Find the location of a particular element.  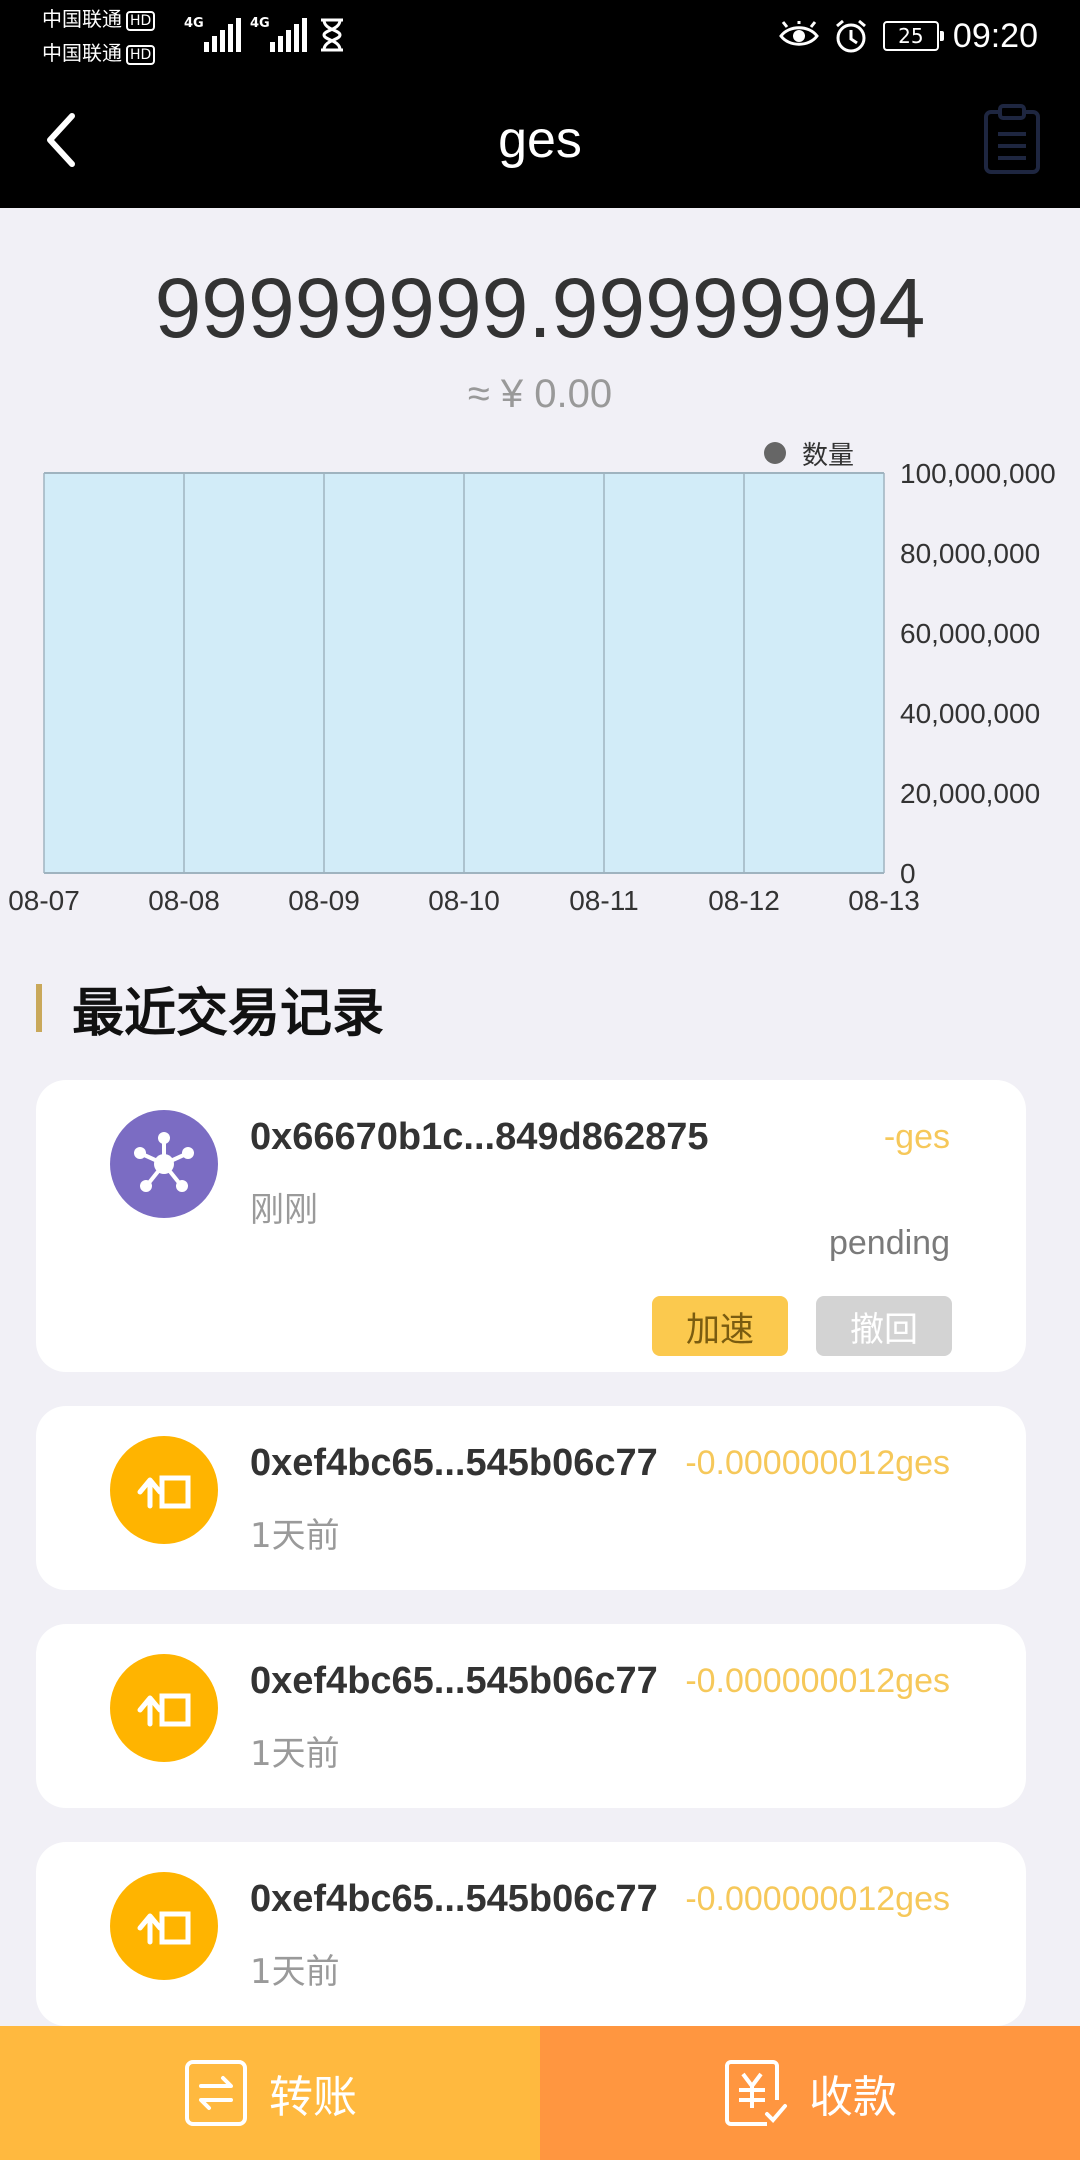

y-tick-label: 0 is located at coordinates (908, 873).